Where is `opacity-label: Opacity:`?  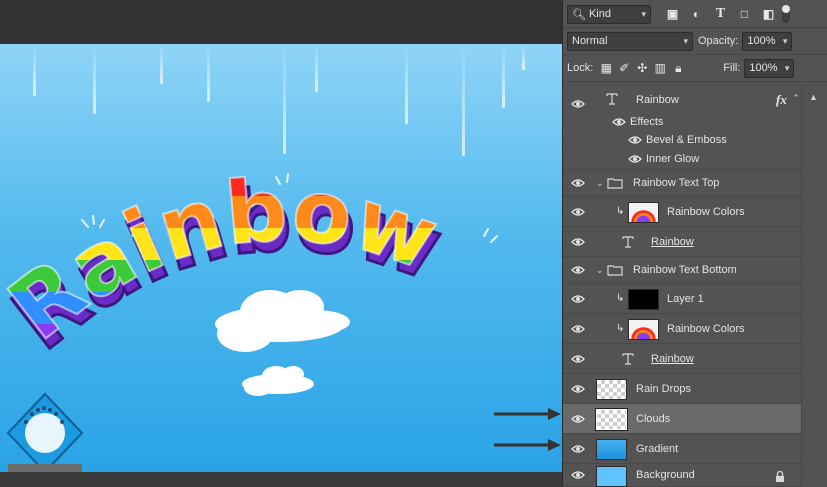
opacity-label: Opacity: is located at coordinates (718, 41).